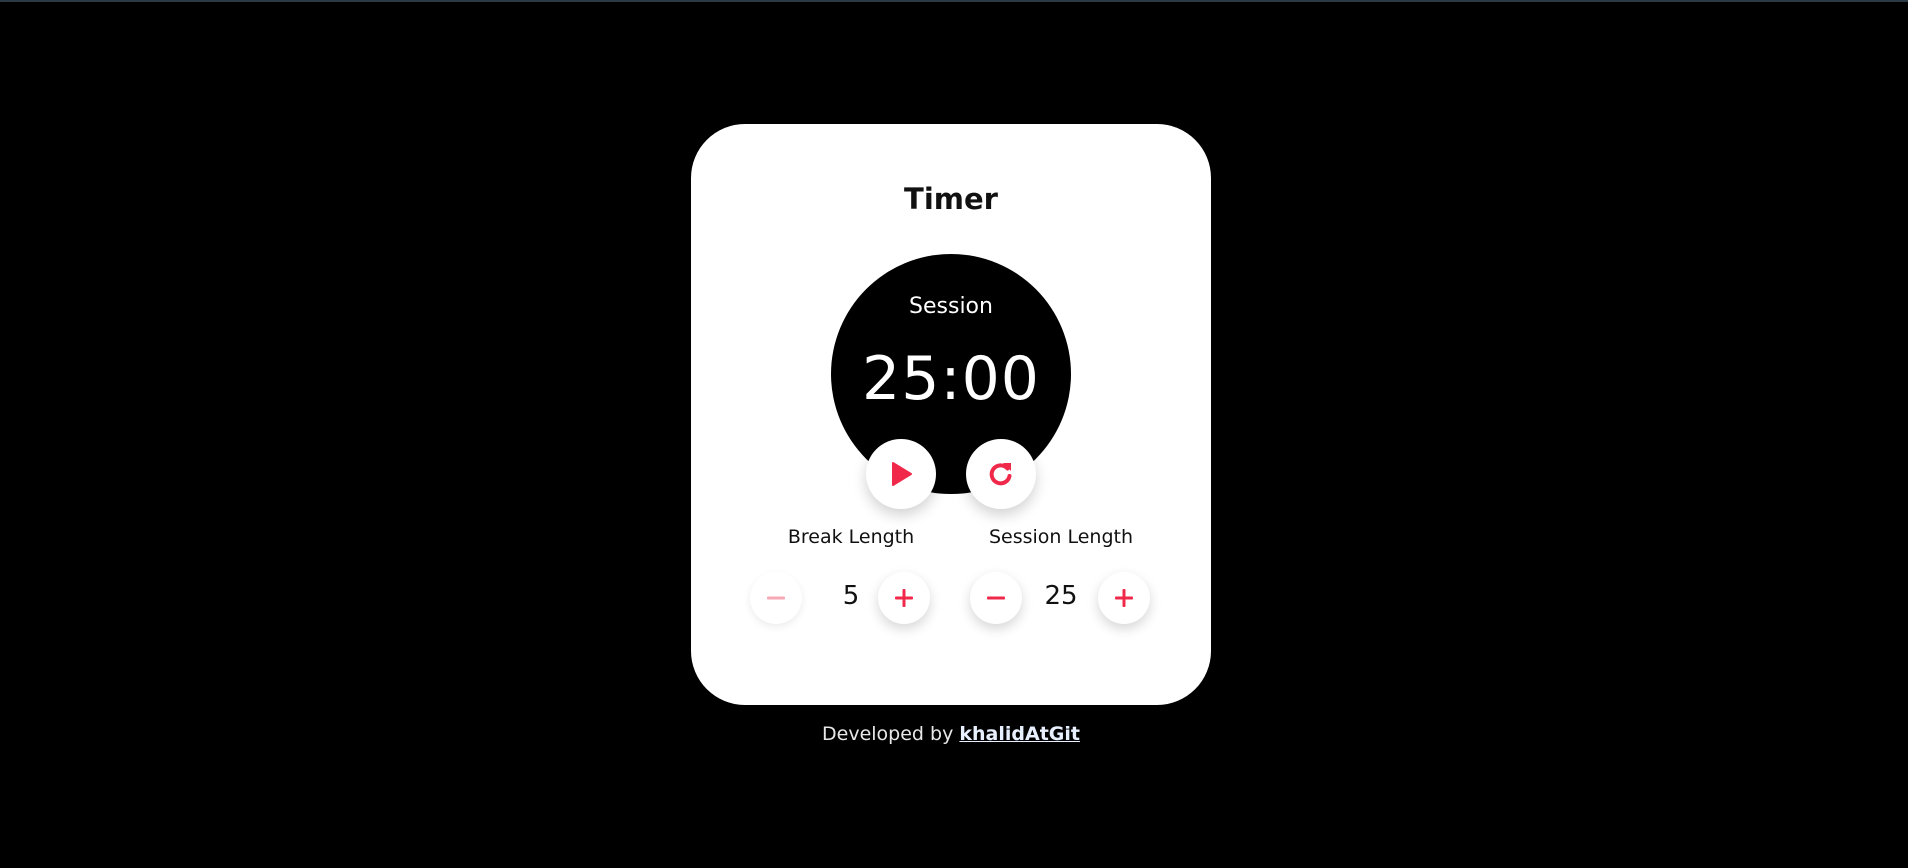 The height and width of the screenshot is (868, 1908). I want to click on time-left: 25:00, so click(951, 379).